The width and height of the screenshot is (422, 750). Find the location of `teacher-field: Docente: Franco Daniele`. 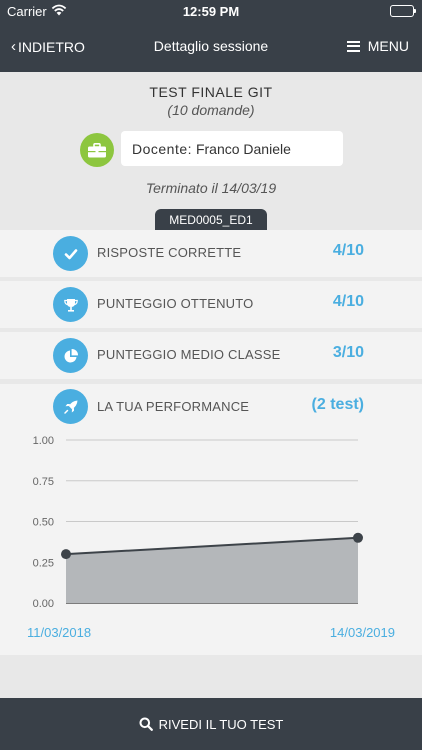

teacher-field: Docente: Franco Daniele is located at coordinates (232, 148).